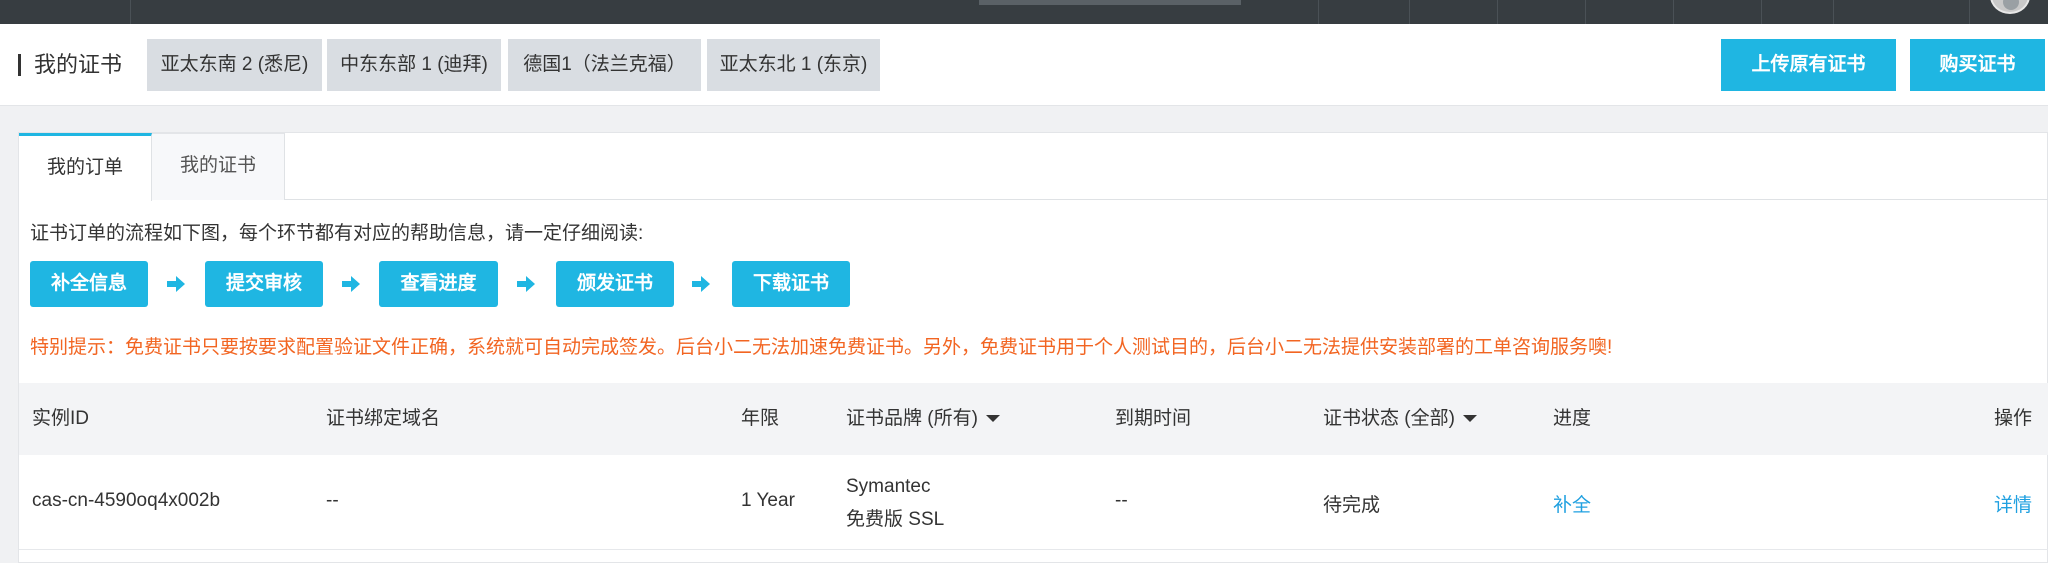 The height and width of the screenshot is (563, 2048). What do you see at coordinates (1977, 65) in the screenshot?
I see `buy-certificate-button: 购买证书` at bounding box center [1977, 65].